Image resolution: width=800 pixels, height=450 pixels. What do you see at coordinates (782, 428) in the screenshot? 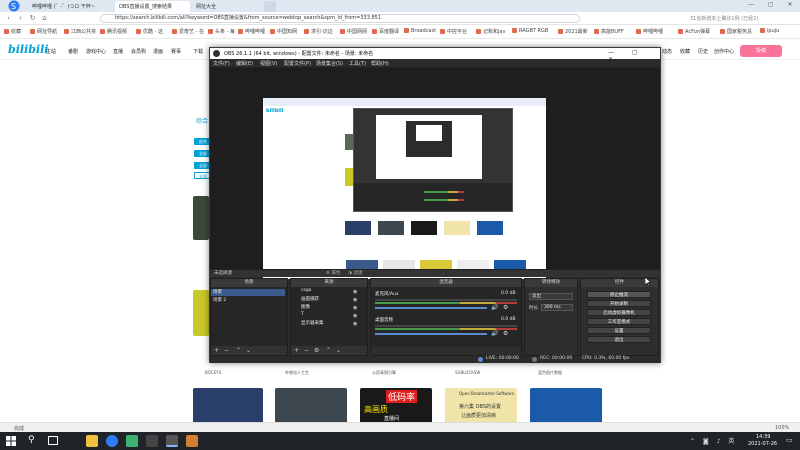
I see `zoom-level: 100%` at bounding box center [782, 428].